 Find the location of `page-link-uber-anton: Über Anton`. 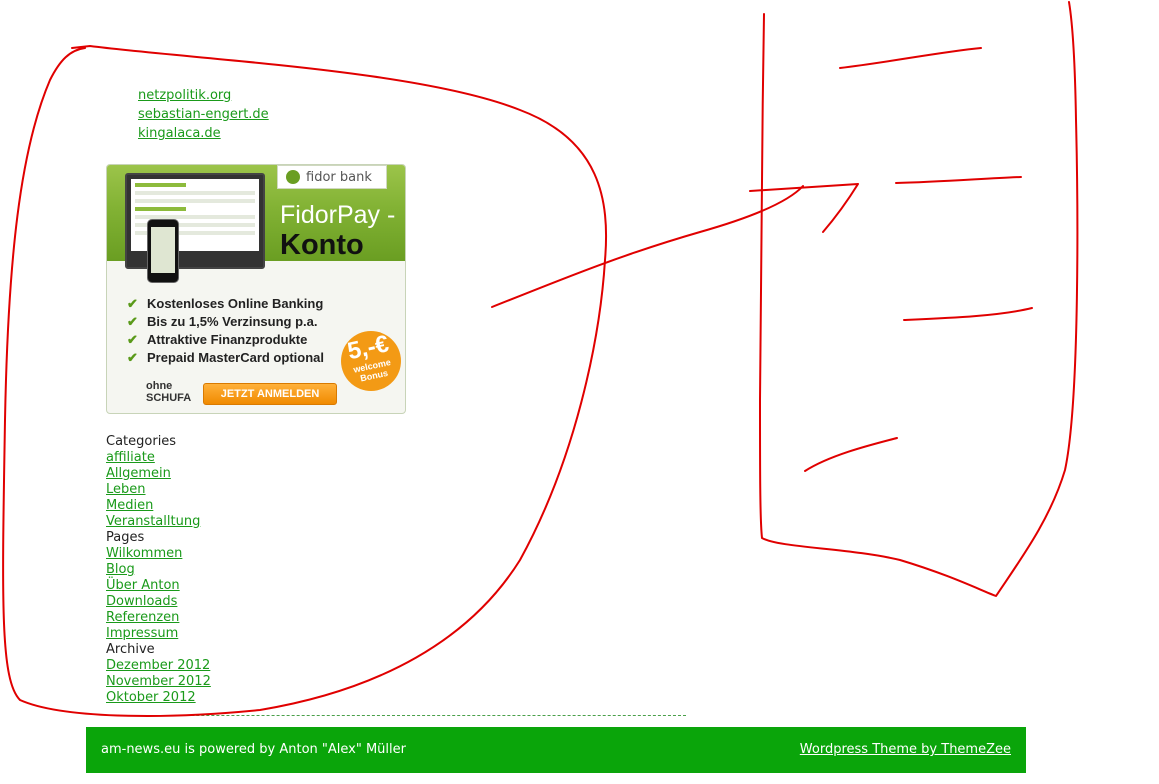

page-link-uber-anton: Über Anton is located at coordinates (158, 586).